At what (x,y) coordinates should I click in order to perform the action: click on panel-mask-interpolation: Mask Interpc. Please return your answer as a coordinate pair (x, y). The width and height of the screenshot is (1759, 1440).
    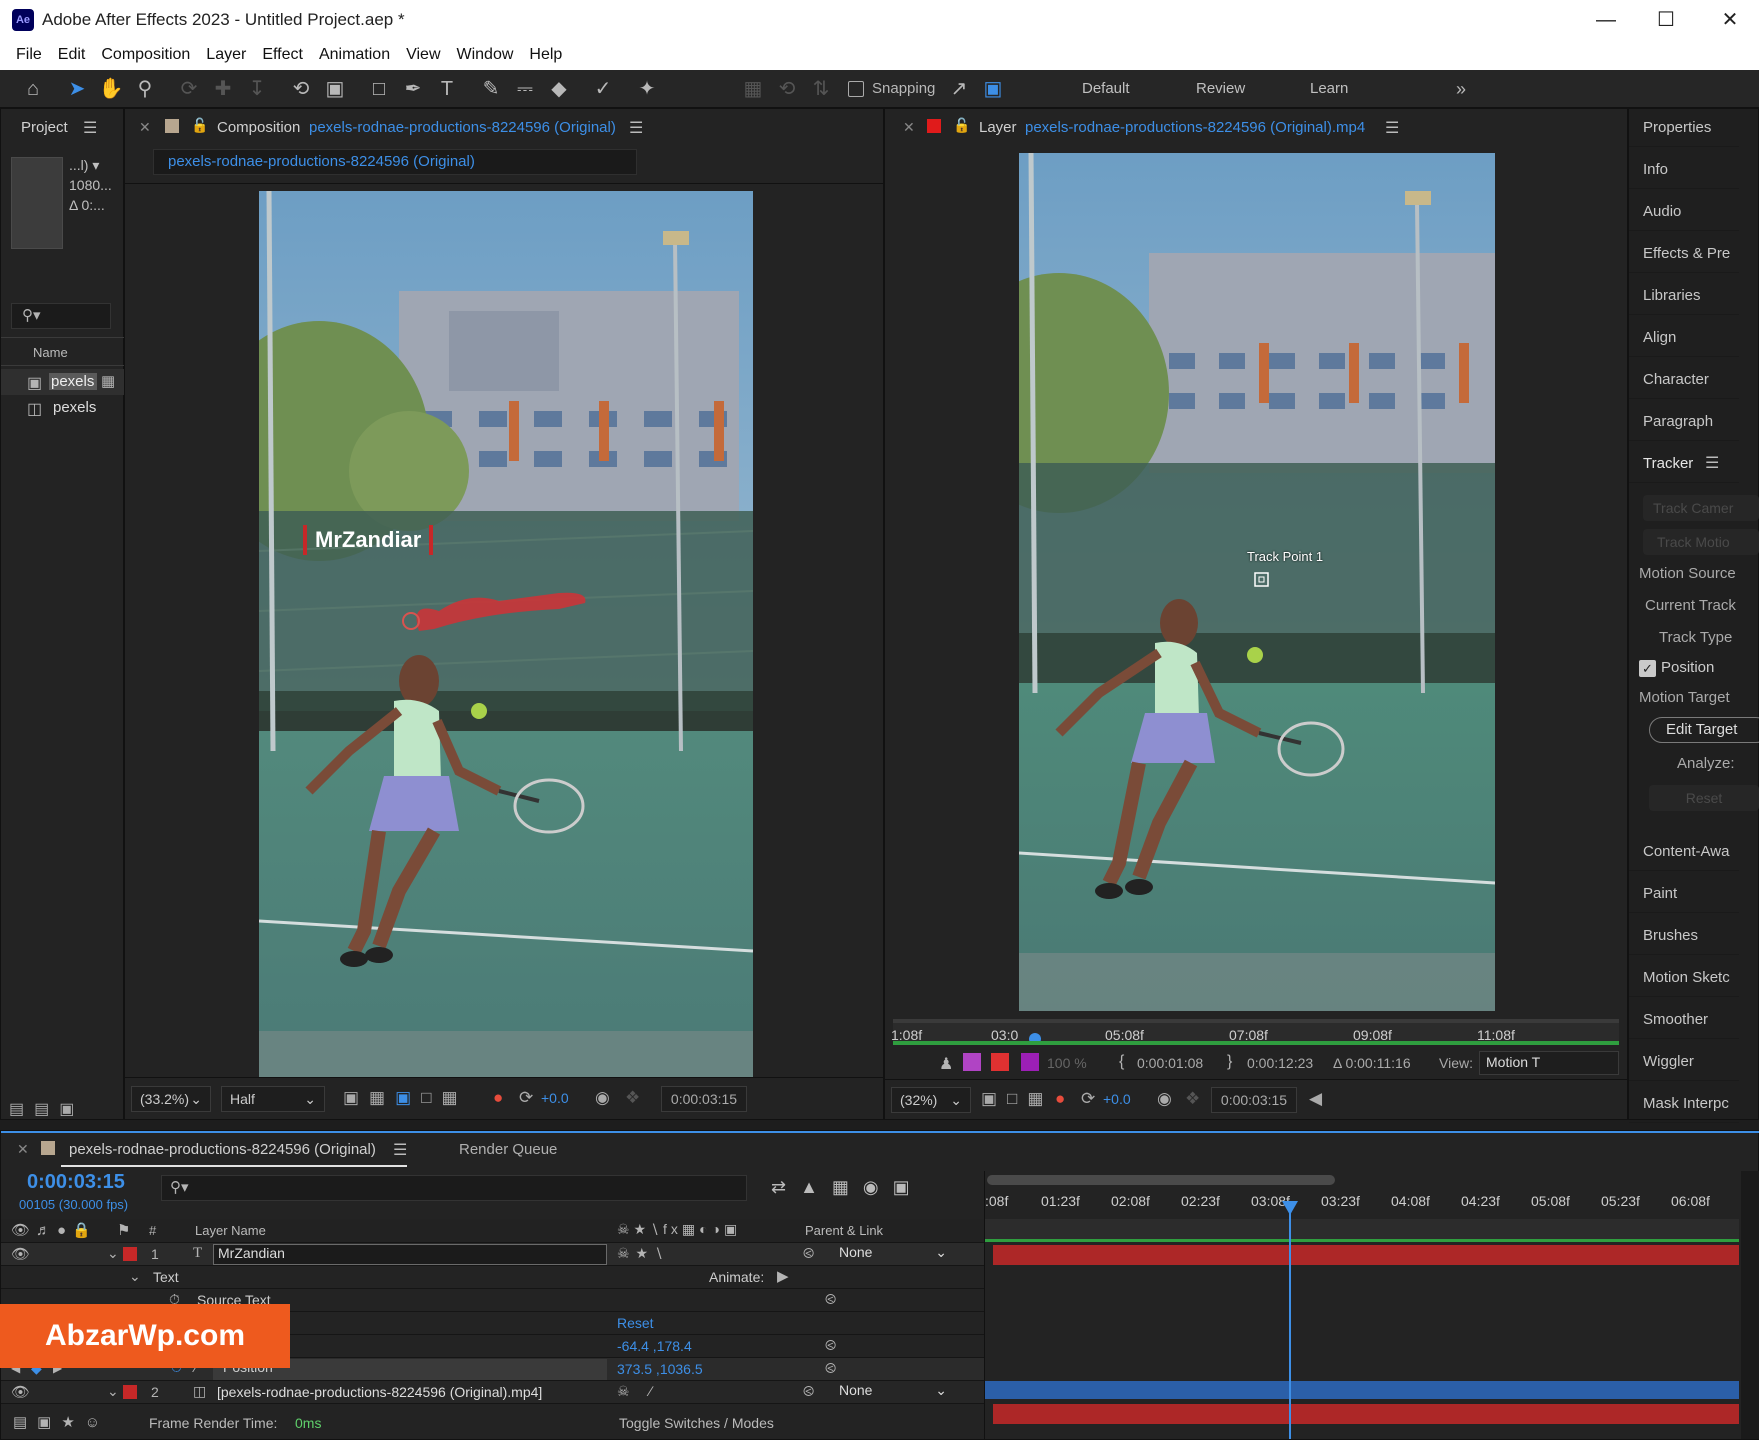
    Looking at the image, I should click on (1684, 1104).